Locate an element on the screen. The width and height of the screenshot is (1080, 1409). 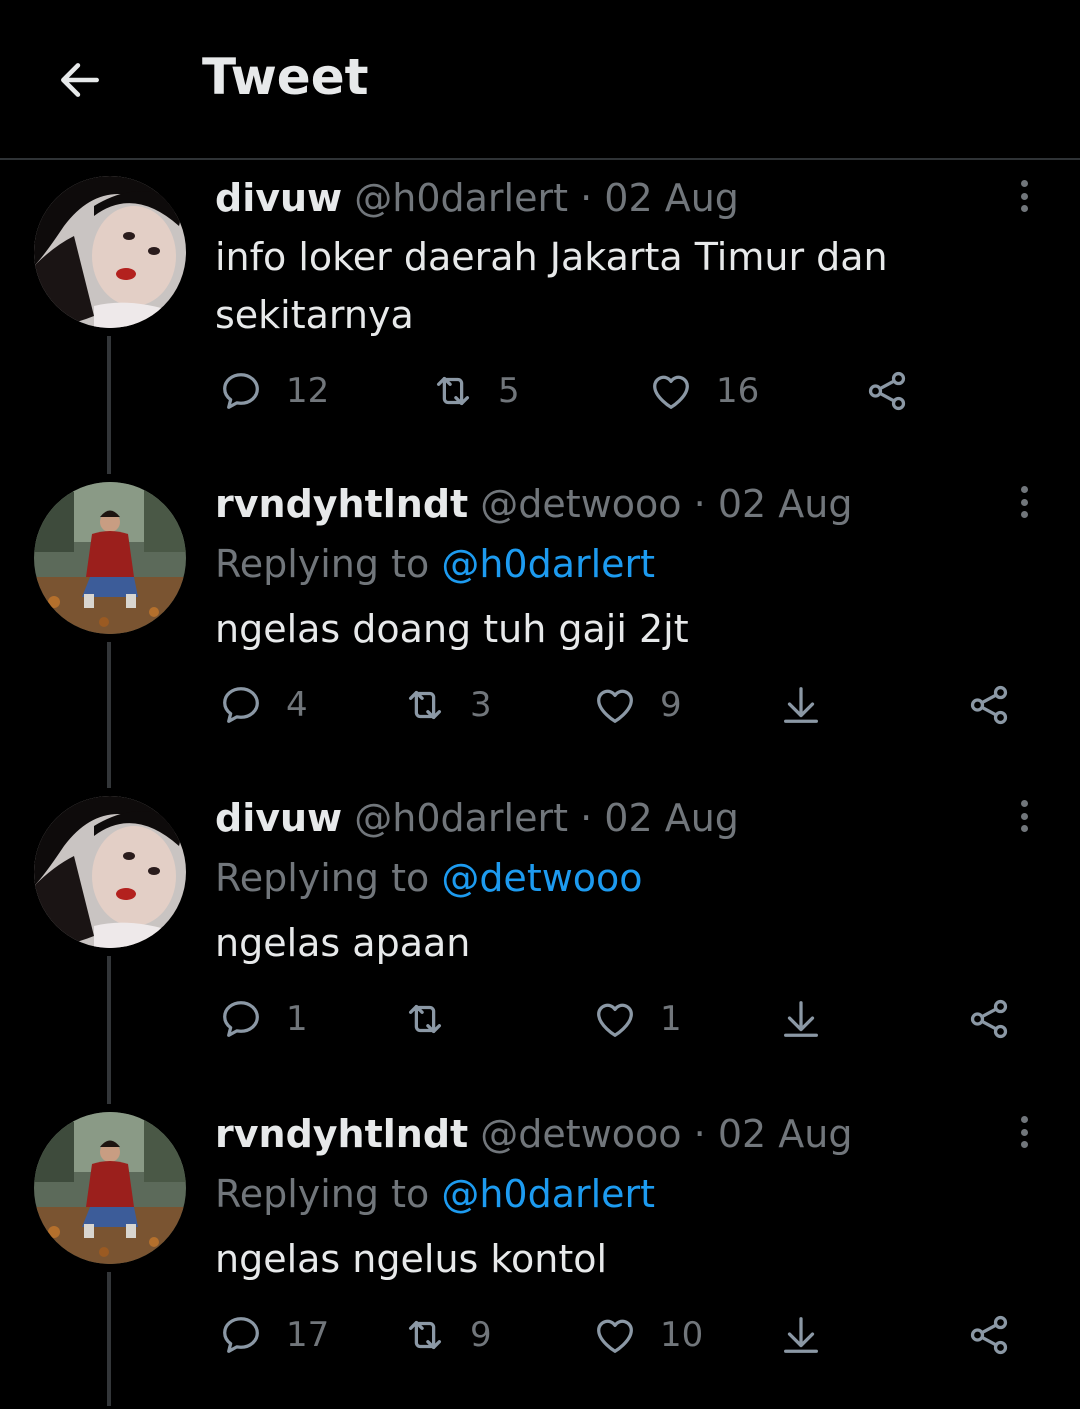
tweet-text: ngelas ngelus kontol is located at coordinates (411, 1259).